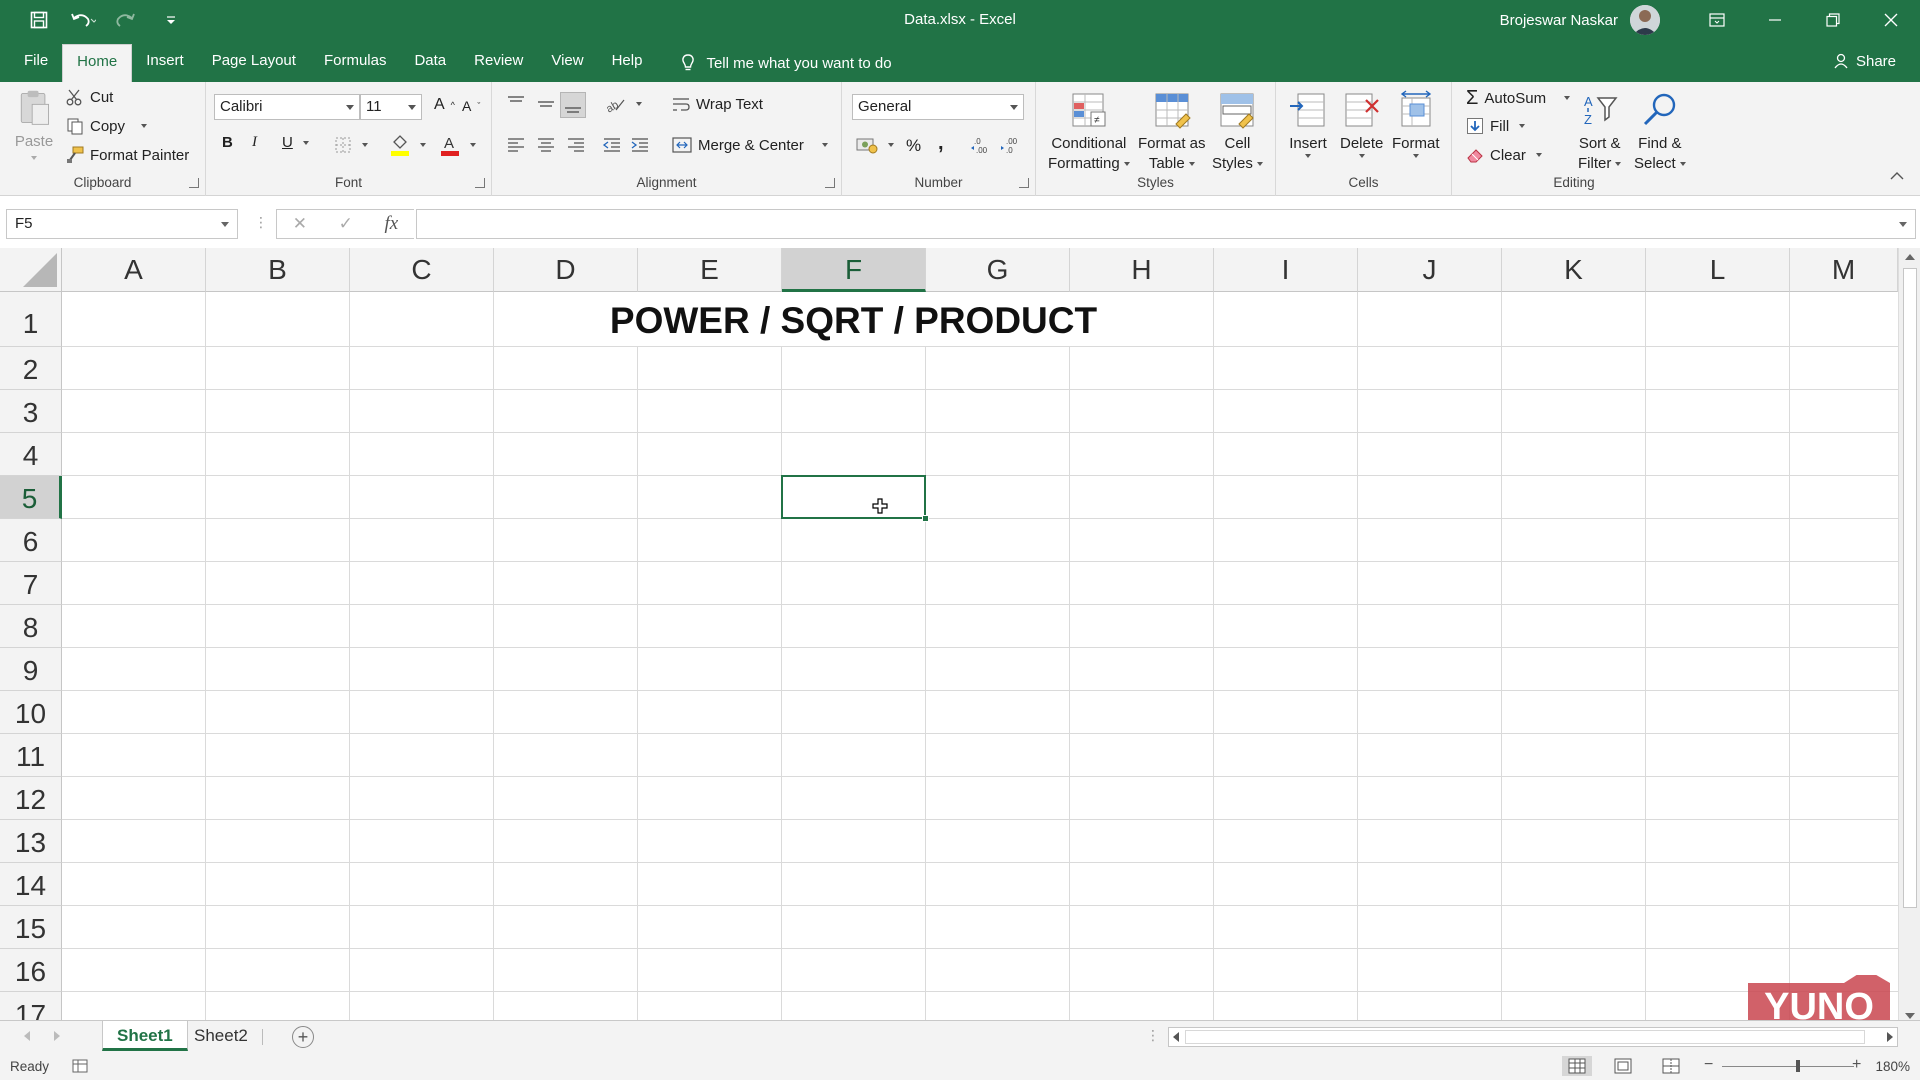 This screenshot has width=1920, height=1080. Describe the element at coordinates (31, 884) in the screenshot. I see `row-header-14: 14` at that location.